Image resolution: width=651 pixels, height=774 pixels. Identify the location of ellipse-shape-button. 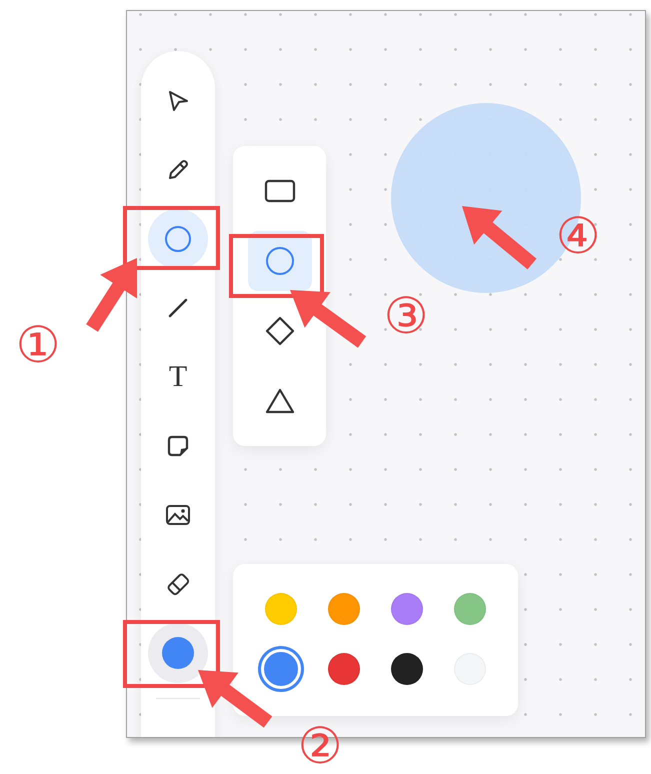
(280, 261).